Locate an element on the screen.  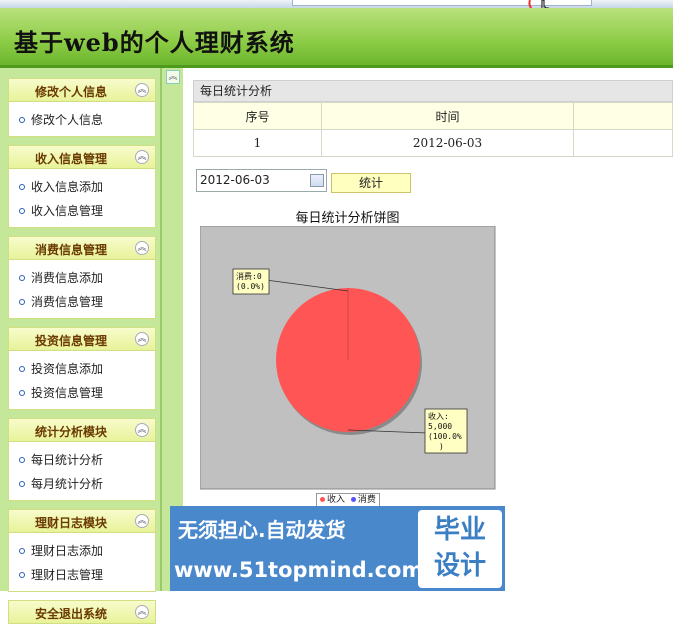
menu-head: 理财日志模块 ︽ is located at coordinates (82, 521).